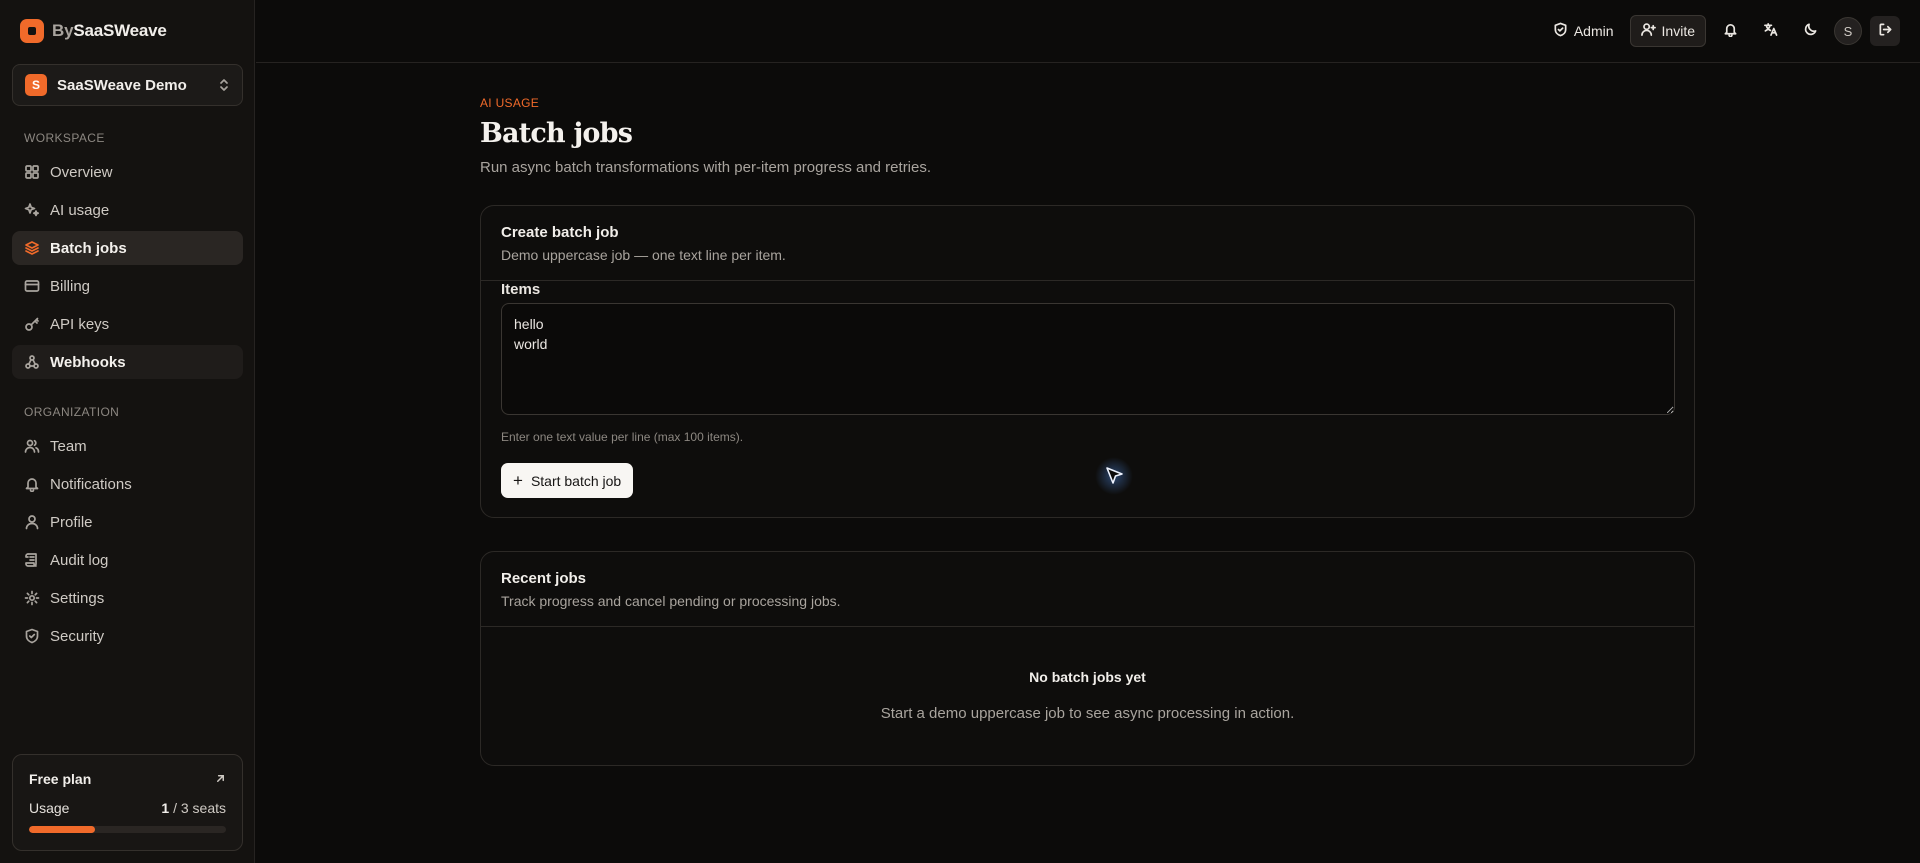 This screenshot has height=863, width=1920. I want to click on webhook-icon, so click(32, 362).